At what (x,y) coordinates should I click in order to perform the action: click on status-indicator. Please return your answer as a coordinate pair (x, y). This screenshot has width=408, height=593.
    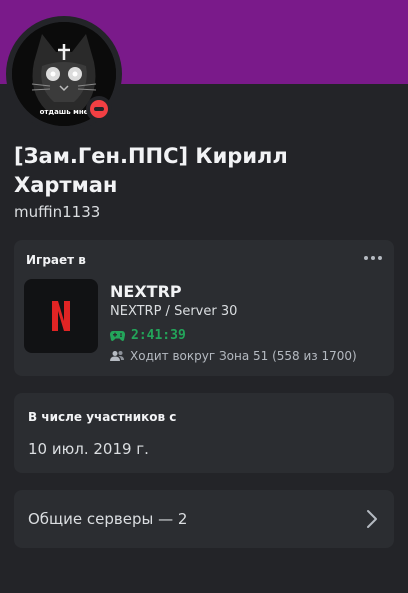
    Looking at the image, I should click on (99, 109).